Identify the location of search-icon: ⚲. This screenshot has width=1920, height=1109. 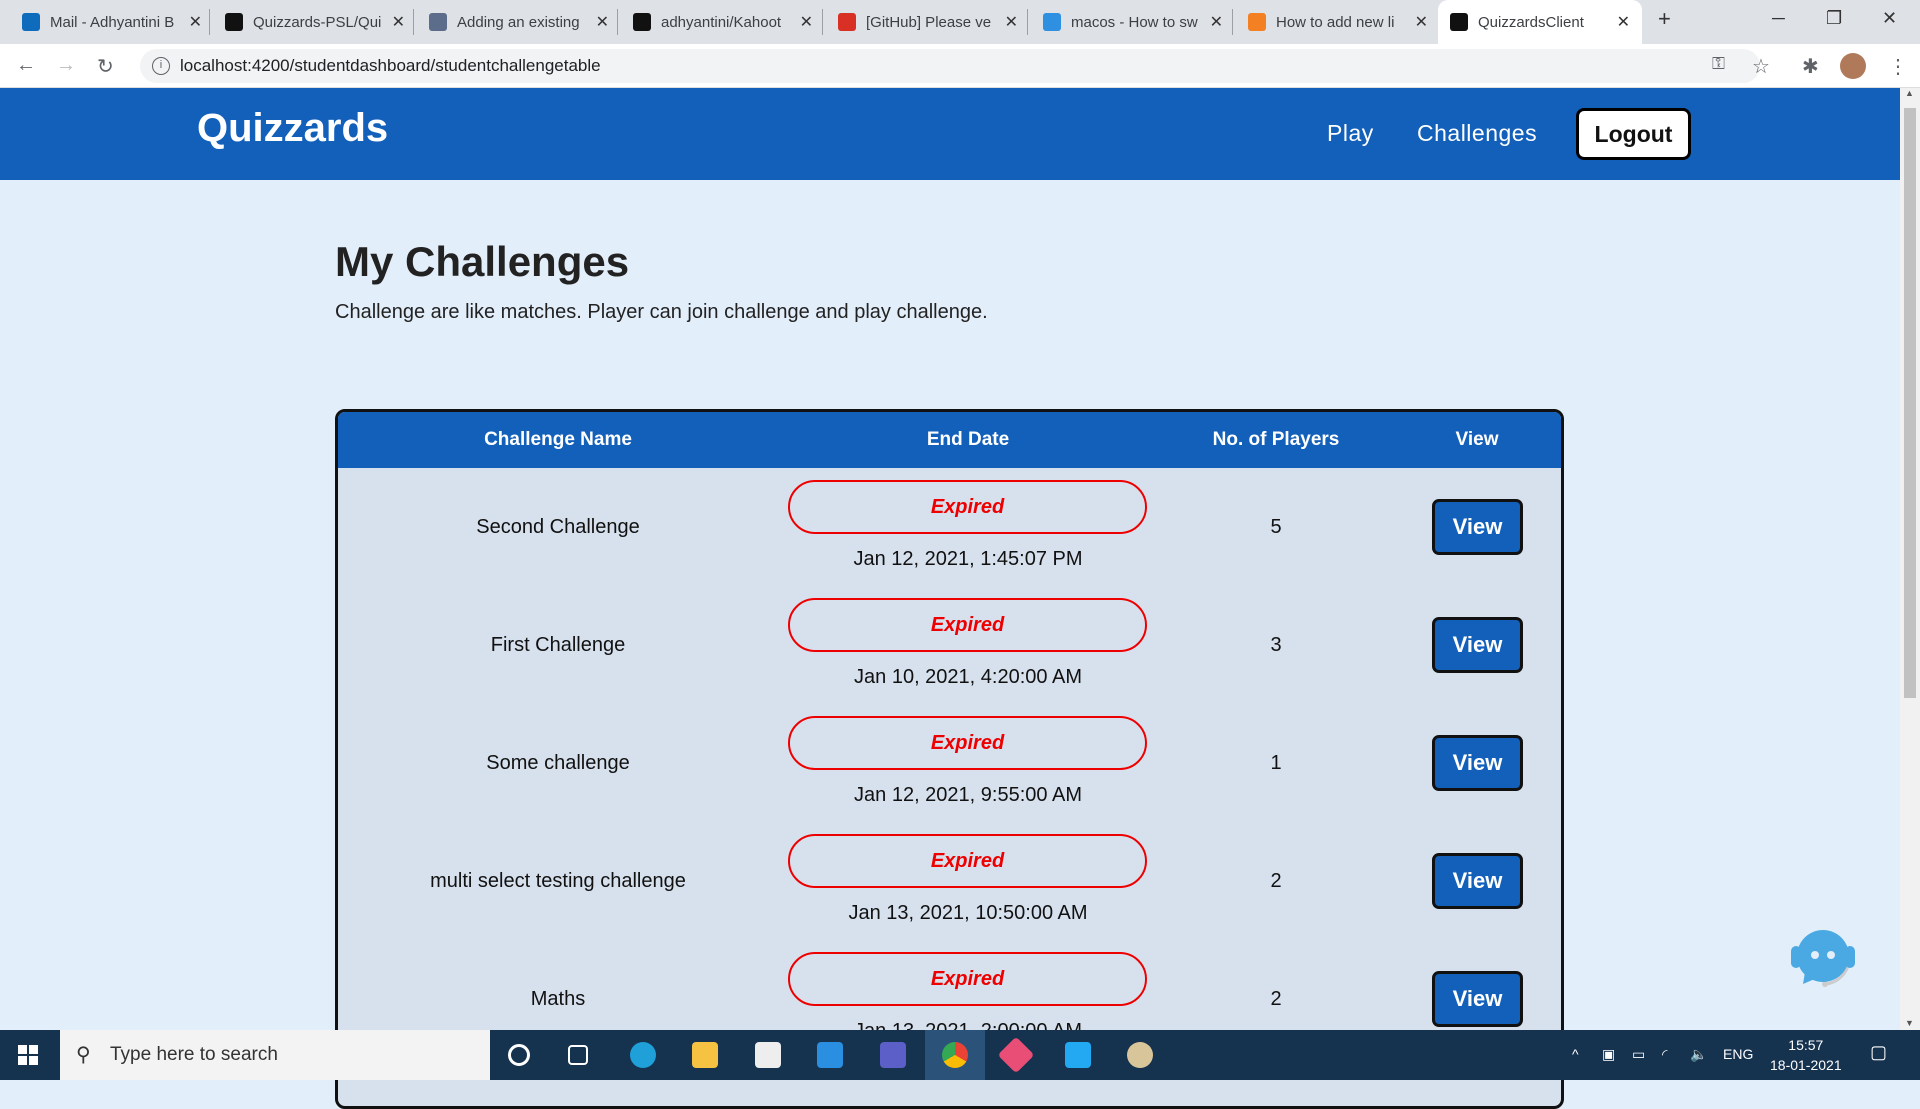
(83, 1055).